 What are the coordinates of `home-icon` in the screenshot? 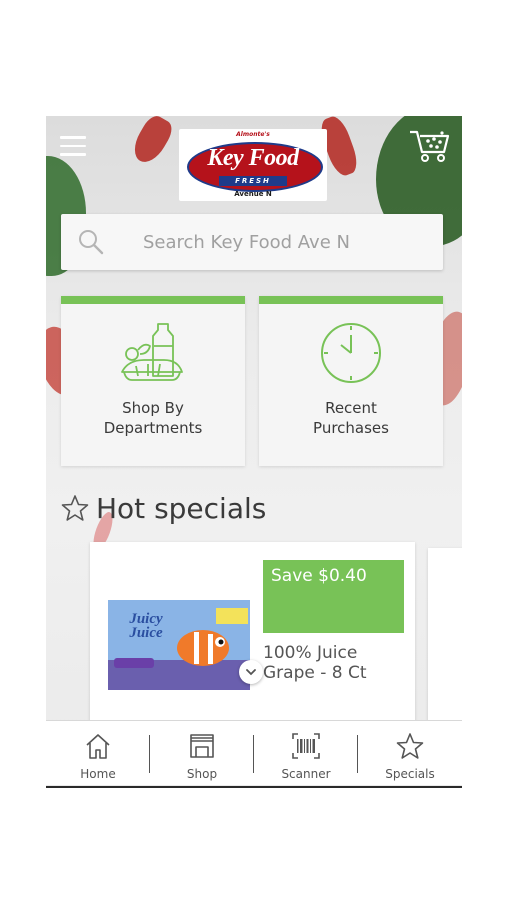 It's located at (98, 746).